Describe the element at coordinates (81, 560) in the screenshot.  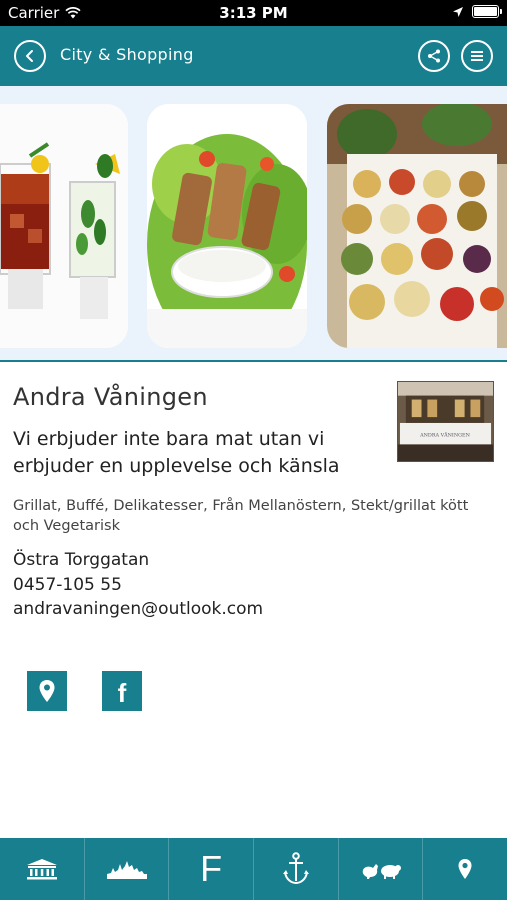
I see `place-address: Östra Torggatan` at that location.